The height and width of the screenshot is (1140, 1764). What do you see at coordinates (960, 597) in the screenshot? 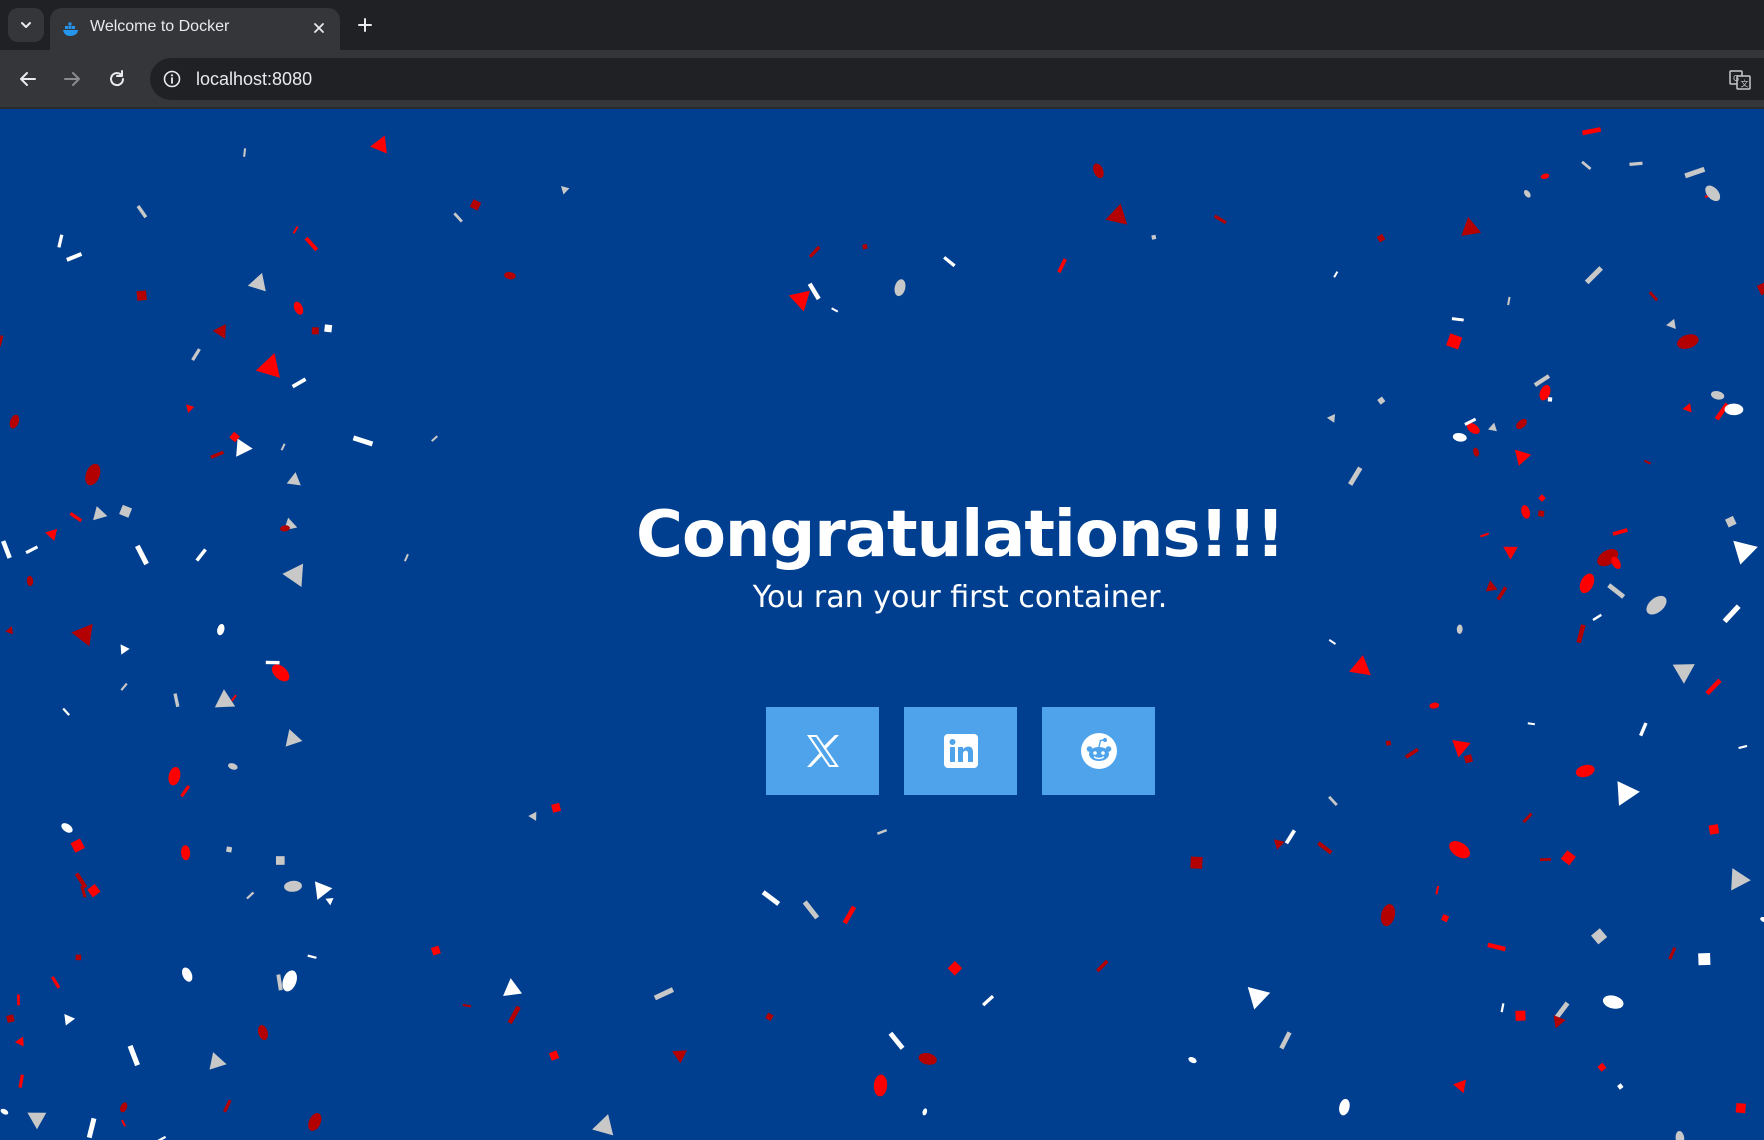
I see `page-subtitle: You ran your first container.` at bounding box center [960, 597].